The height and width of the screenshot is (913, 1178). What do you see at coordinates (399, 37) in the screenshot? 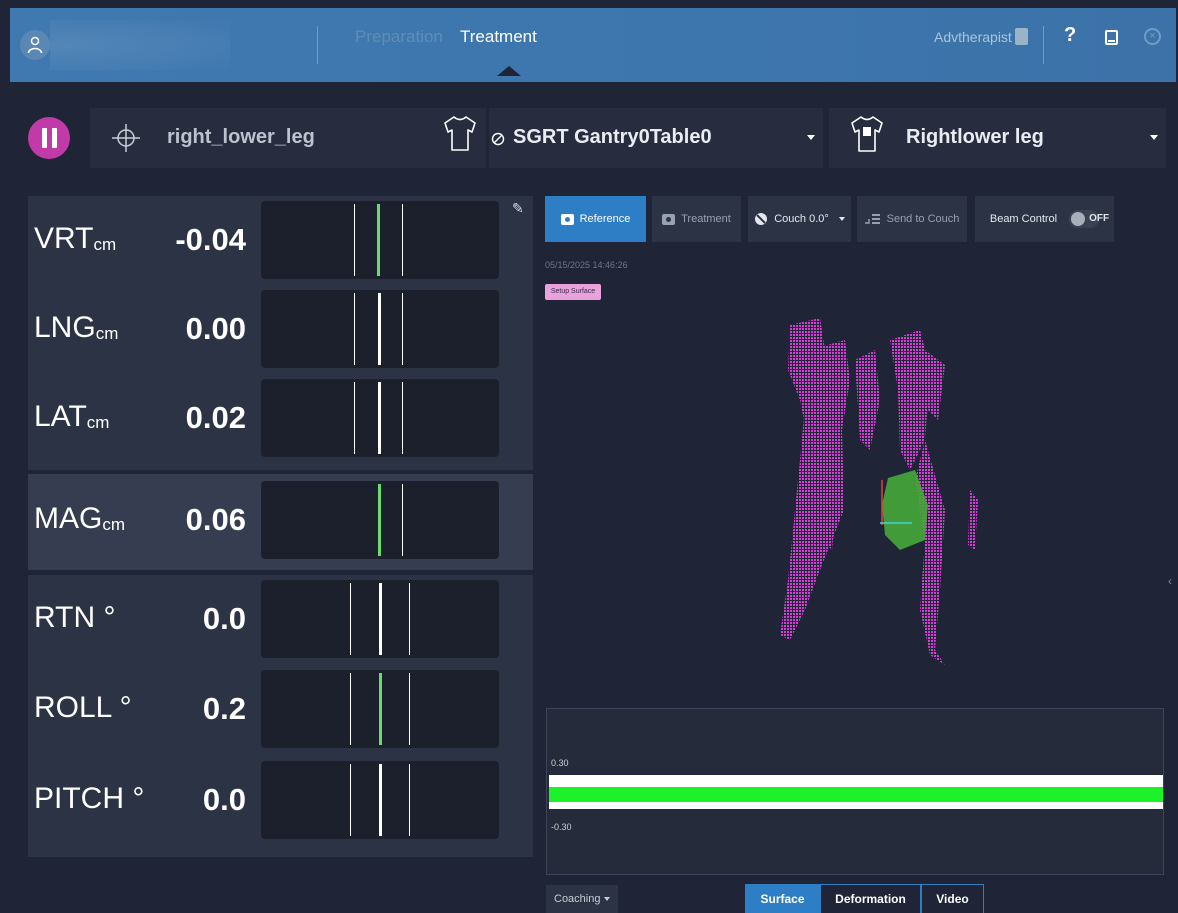
I see `tab-preparation: Preparation` at bounding box center [399, 37].